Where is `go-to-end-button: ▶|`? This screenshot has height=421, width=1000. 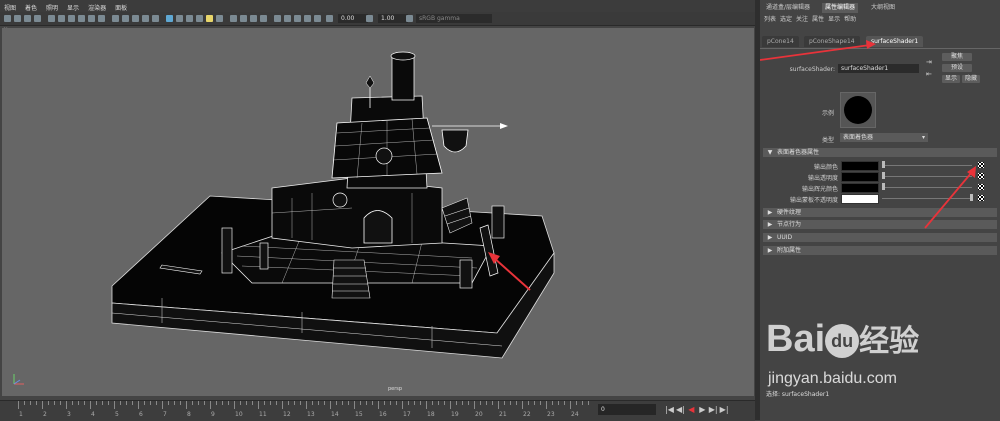 go-to-end-button: ▶| is located at coordinates (724, 409).